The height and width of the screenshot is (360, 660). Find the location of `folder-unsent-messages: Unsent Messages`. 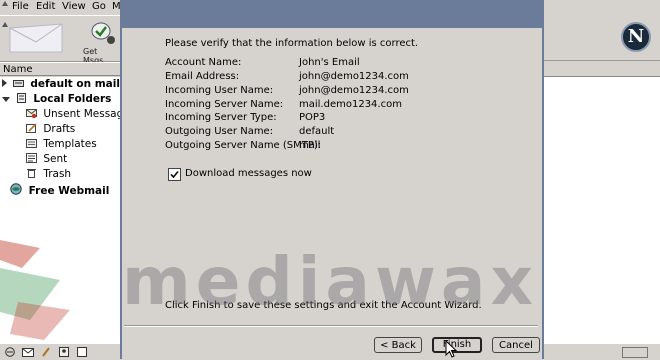

folder-unsent-messages: Unsent Messages is located at coordinates (80, 114).